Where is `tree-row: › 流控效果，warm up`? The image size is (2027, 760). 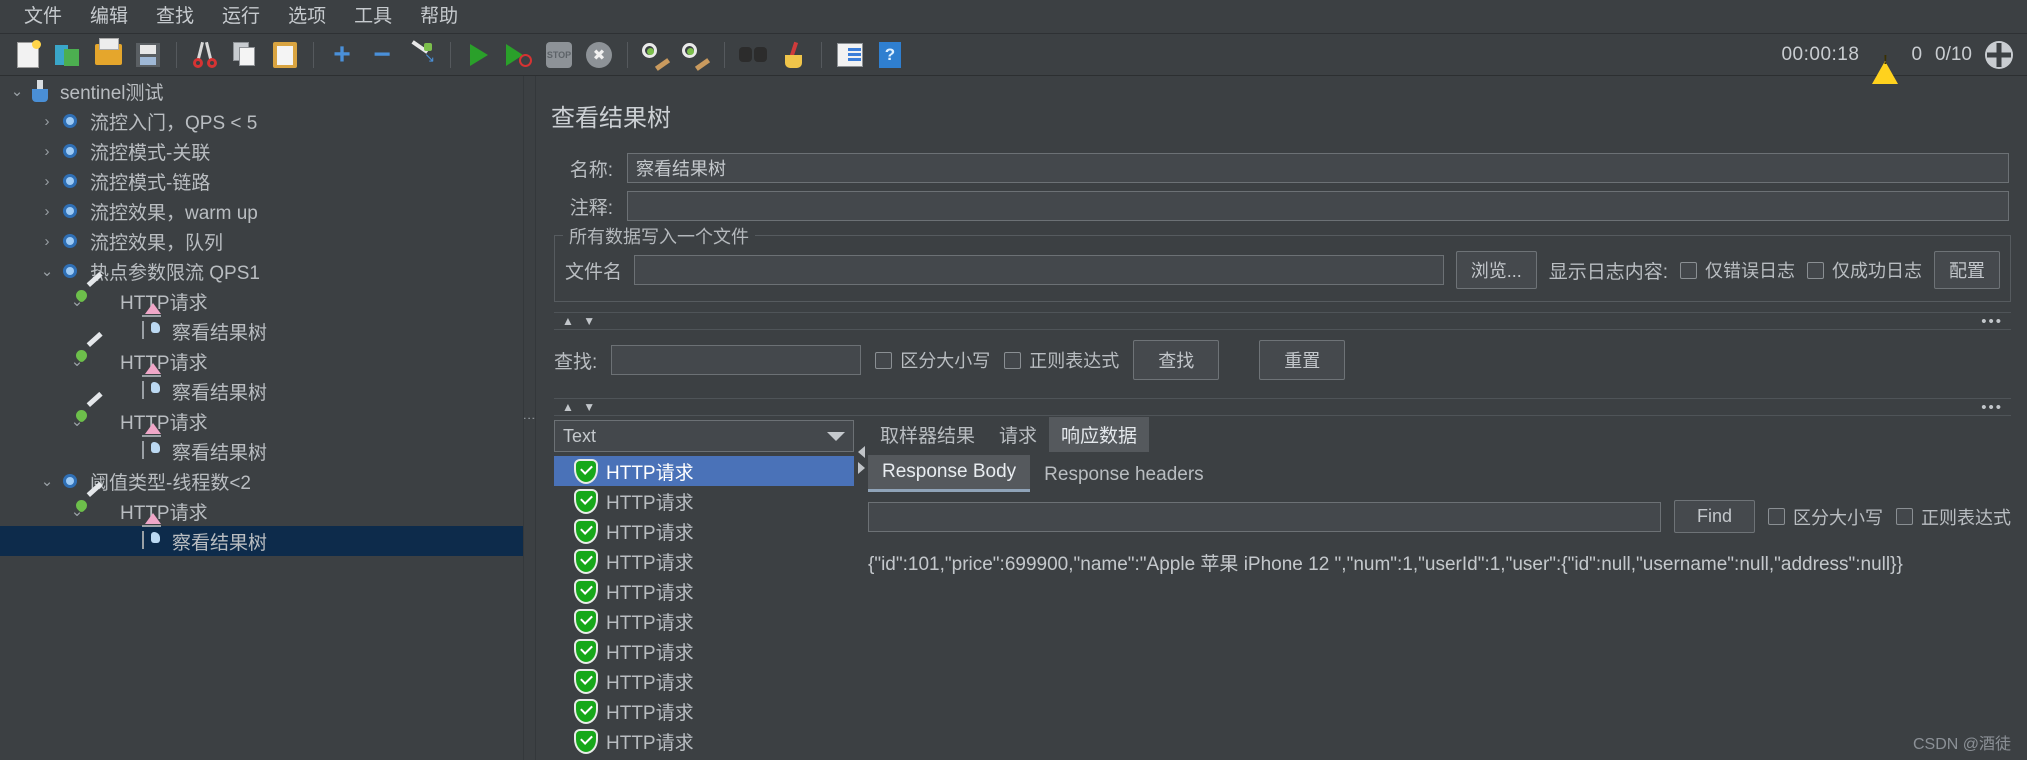
tree-row: › 流控效果，warm up is located at coordinates (261, 211).